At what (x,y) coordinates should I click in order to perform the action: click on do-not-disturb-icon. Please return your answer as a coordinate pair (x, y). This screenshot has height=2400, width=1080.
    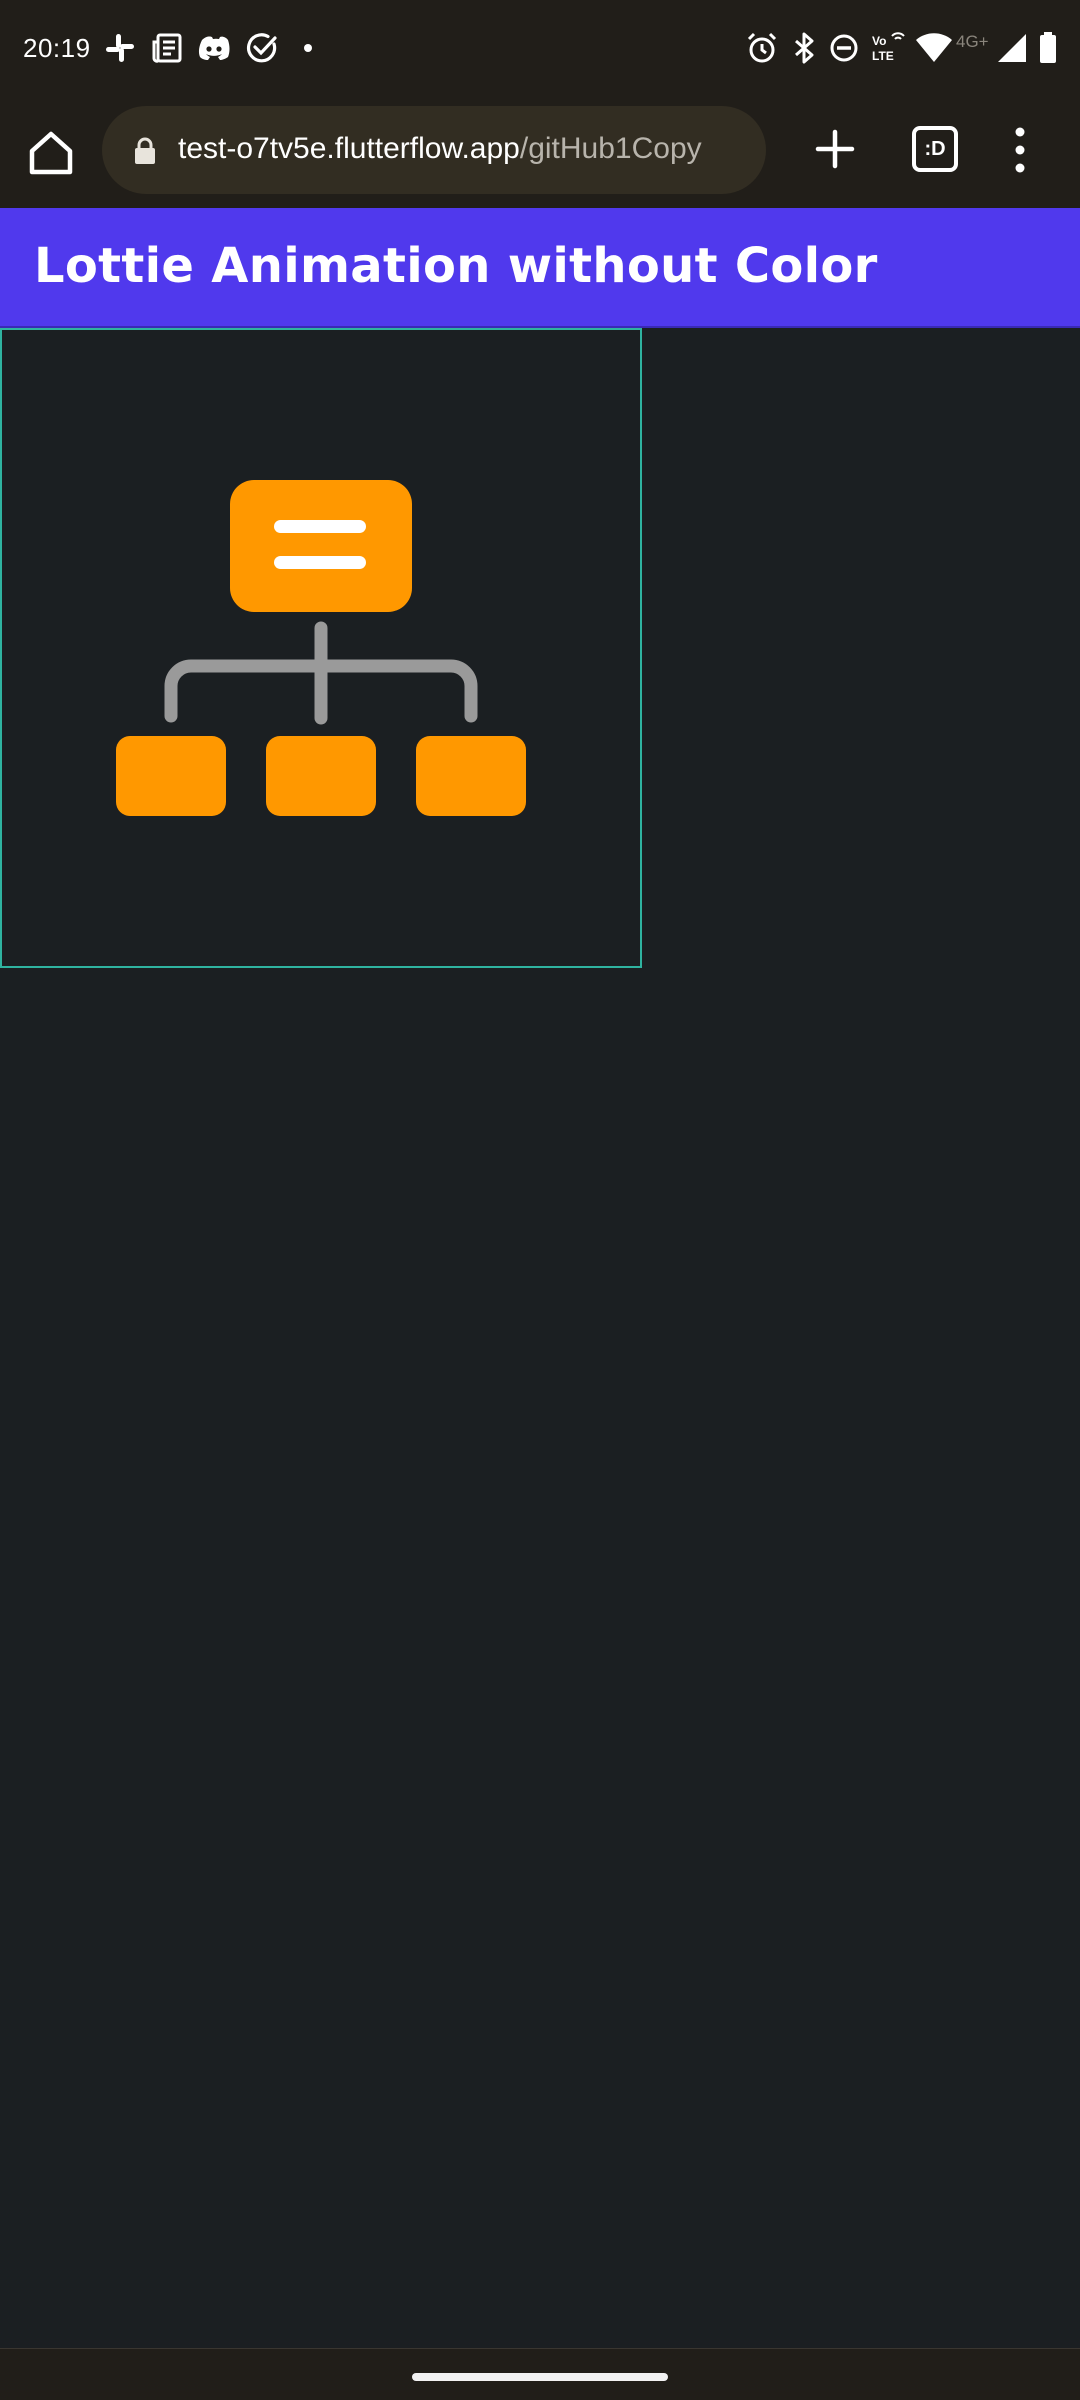
    Looking at the image, I should click on (844, 48).